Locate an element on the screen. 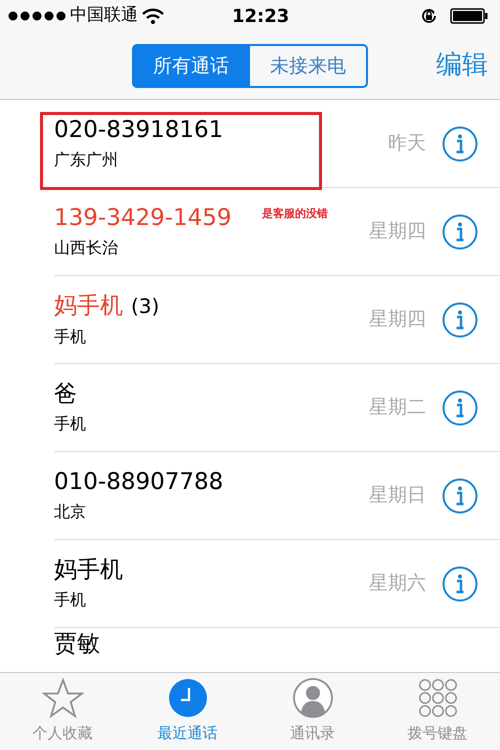 The image size is (500, 750). star-icon is located at coordinates (63, 698).